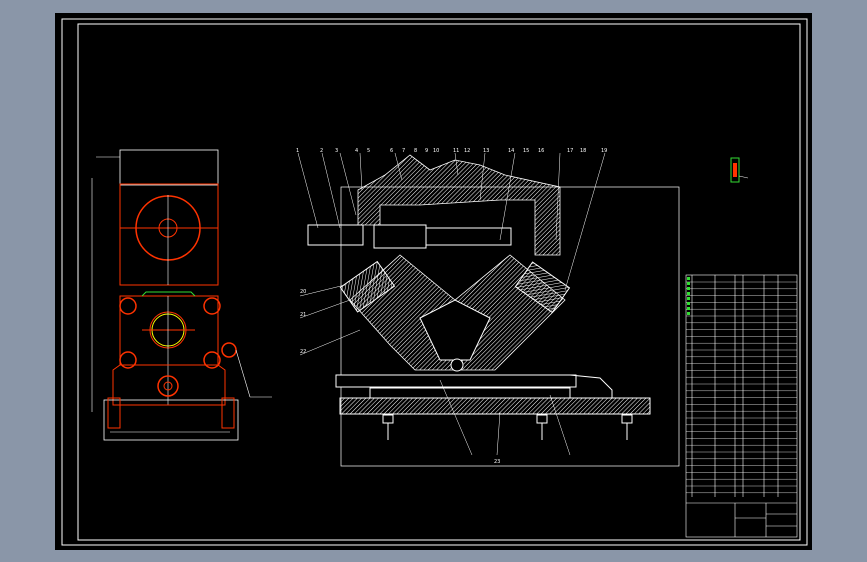 The width and height of the screenshot is (867, 562). Describe the element at coordinates (456, 151) in the screenshot. I see `balloon-label: 11` at that location.